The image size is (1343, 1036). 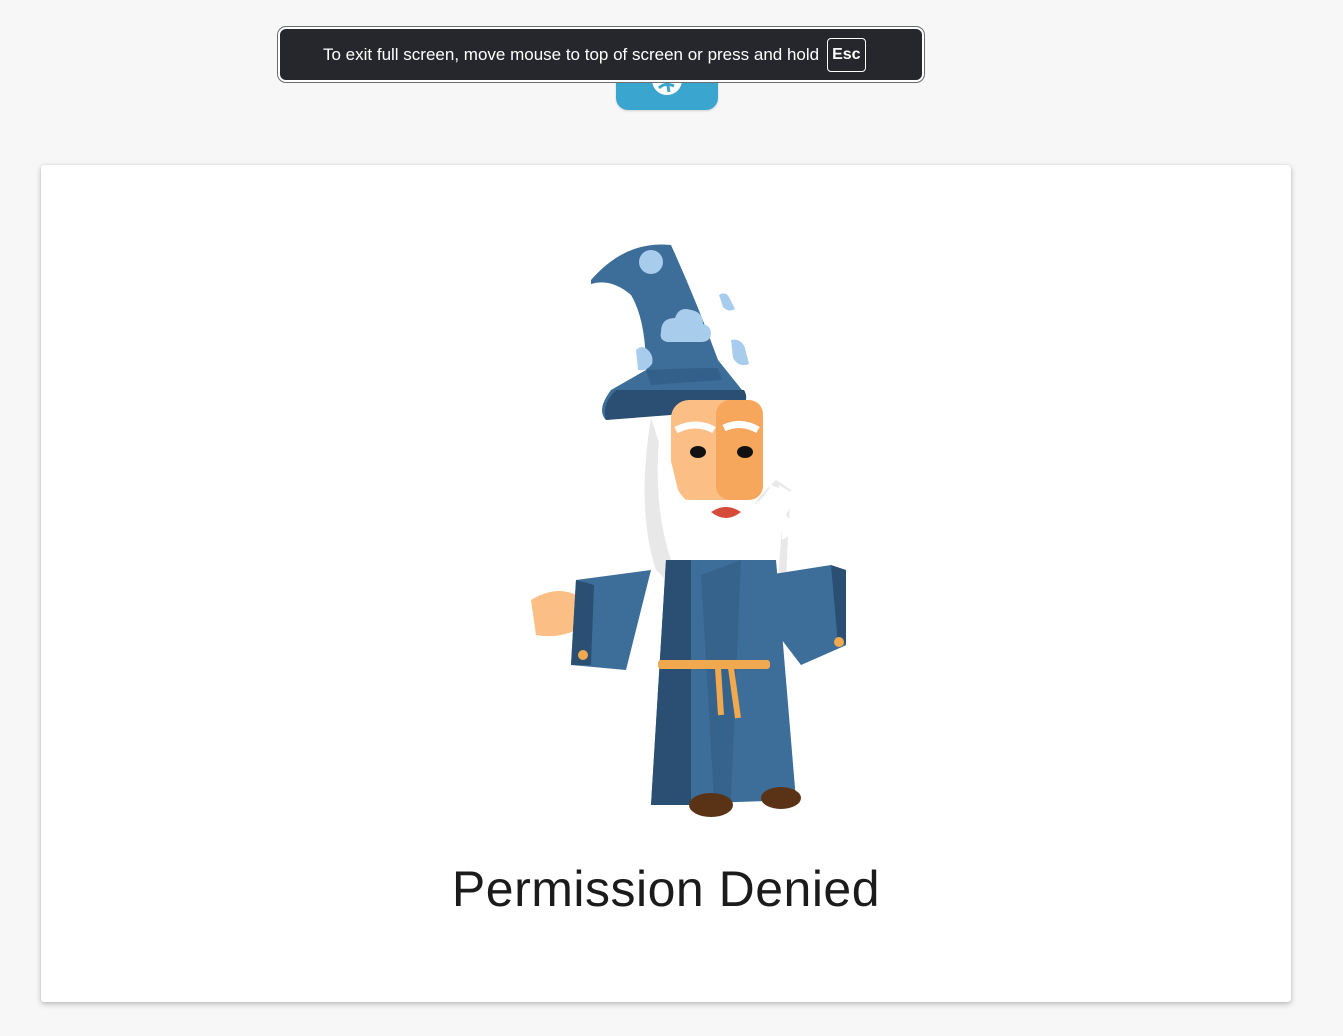 What do you see at coordinates (717, 450) in the screenshot?
I see `wizard-face` at bounding box center [717, 450].